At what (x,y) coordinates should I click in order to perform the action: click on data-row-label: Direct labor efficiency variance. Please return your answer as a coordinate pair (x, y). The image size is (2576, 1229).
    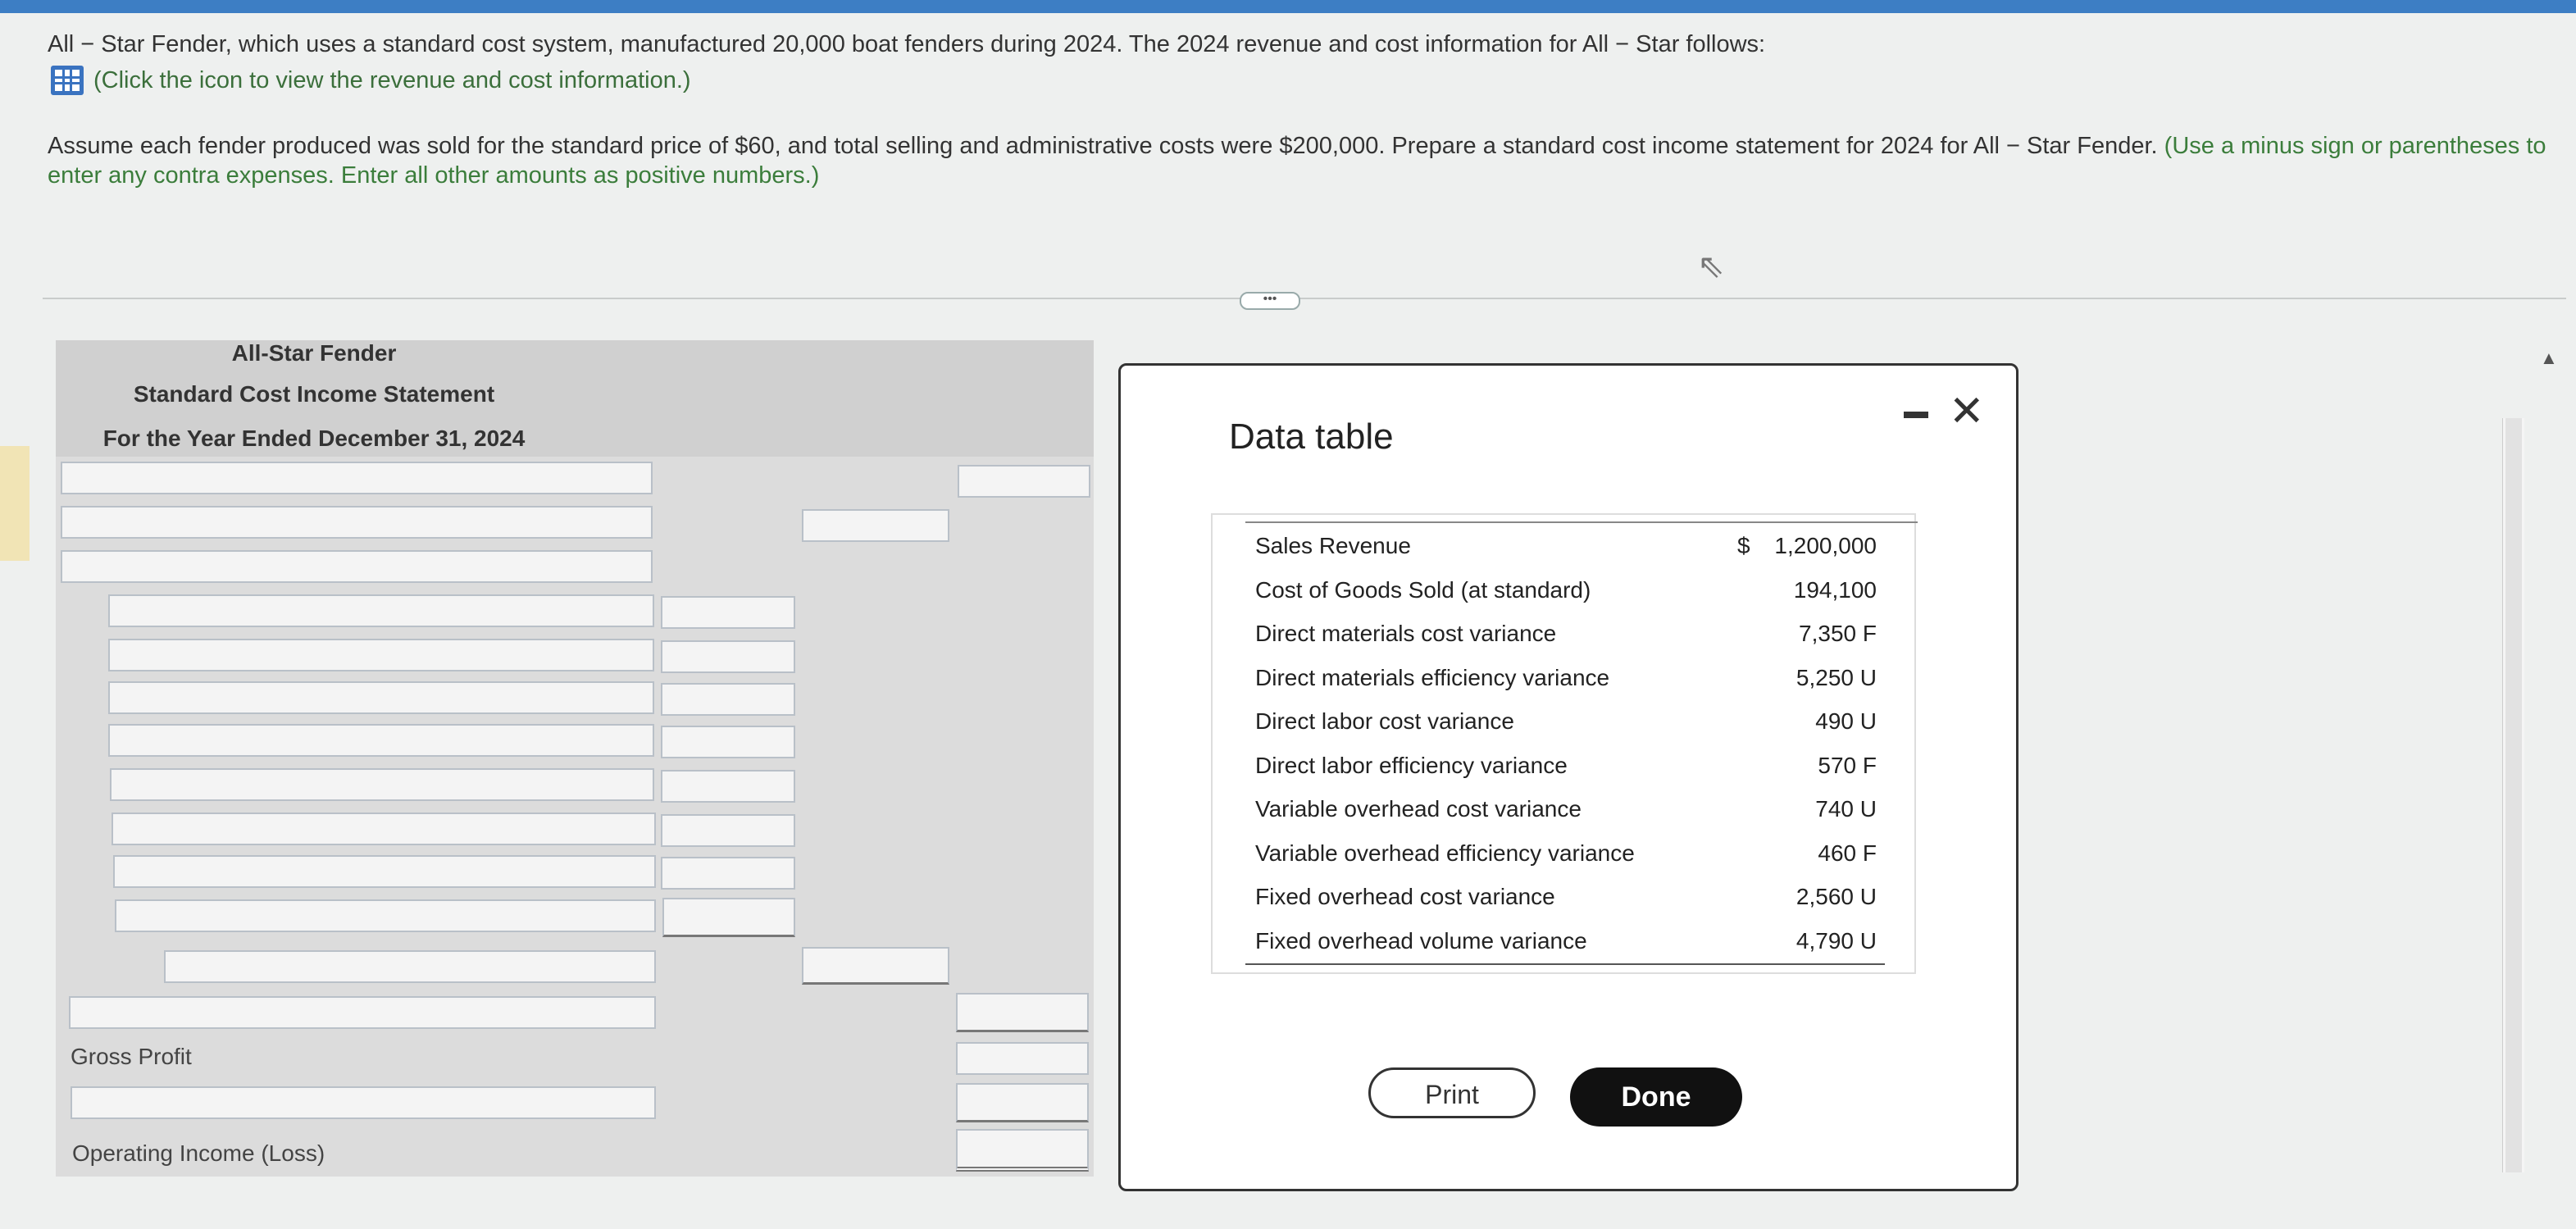
    Looking at the image, I should click on (1412, 765).